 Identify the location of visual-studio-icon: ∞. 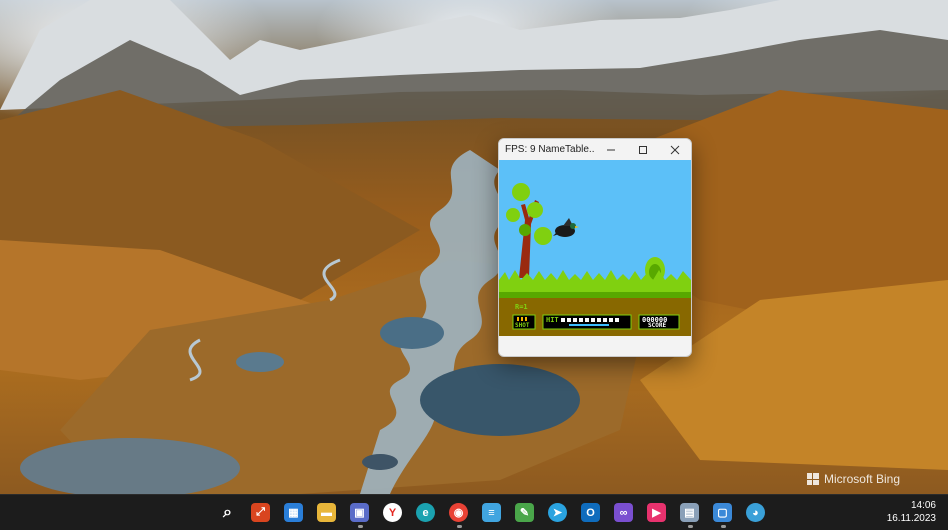
(623, 512).